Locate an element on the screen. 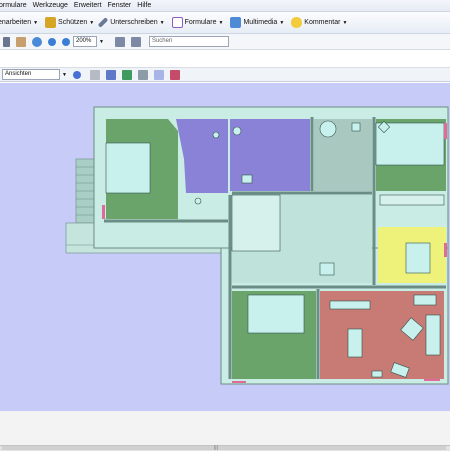 This screenshot has height=451, width=450. horizontal-scrollbar: ||| is located at coordinates (225, 448).